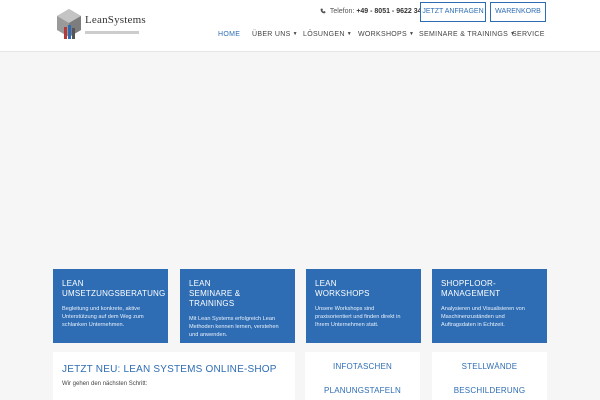 The width and height of the screenshot is (600, 400). I want to click on nav-item-workshops: WORKSHOPS ▼, so click(386, 34).